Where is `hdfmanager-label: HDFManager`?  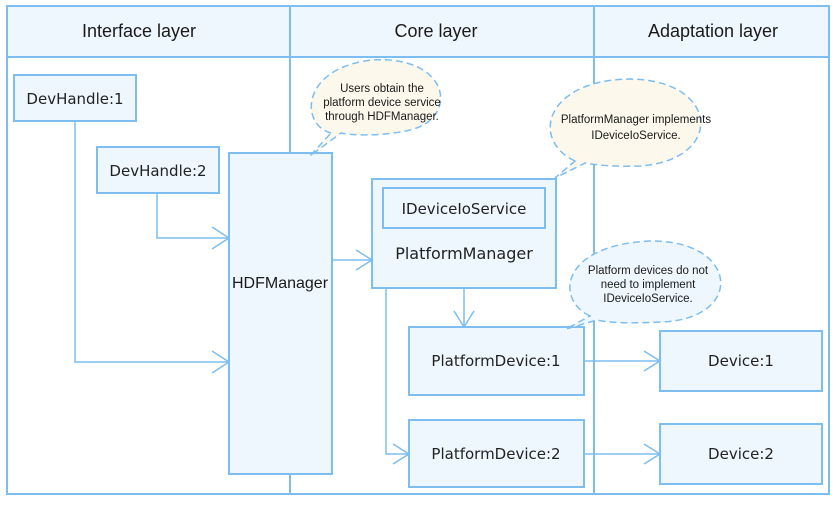
hdfmanager-label: HDFManager is located at coordinates (280, 283).